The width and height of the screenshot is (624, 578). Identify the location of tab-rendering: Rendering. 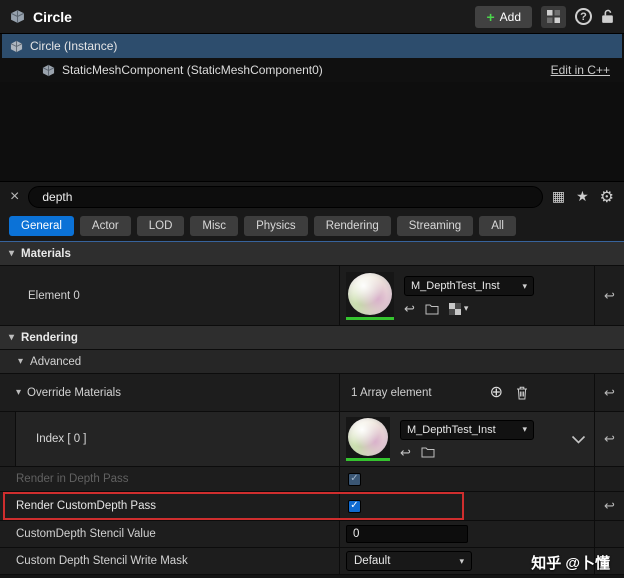
(352, 226).